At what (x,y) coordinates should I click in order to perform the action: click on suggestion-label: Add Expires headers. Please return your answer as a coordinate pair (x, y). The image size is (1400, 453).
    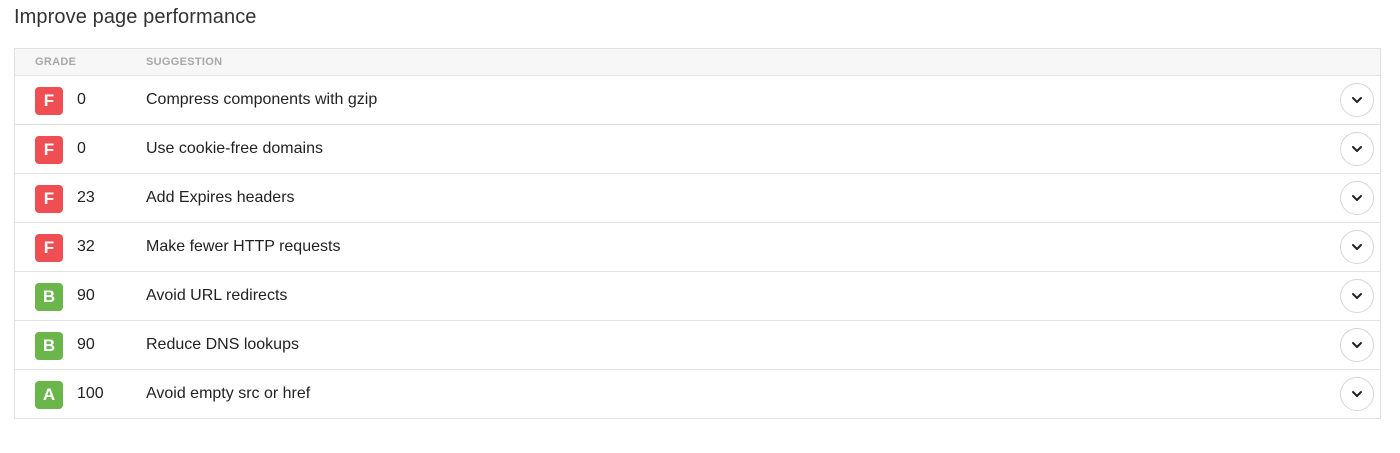
    Looking at the image, I should click on (220, 197).